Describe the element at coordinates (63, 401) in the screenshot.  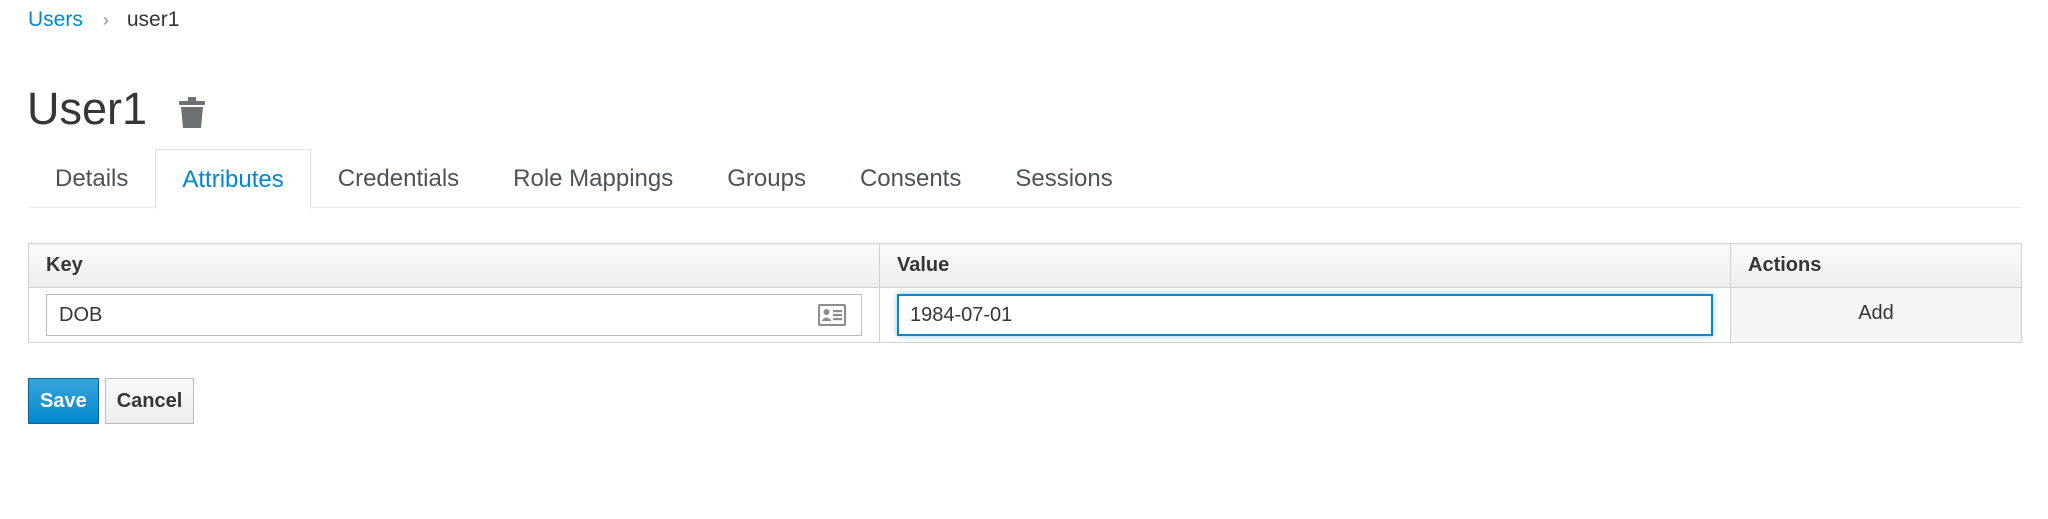
I see `save-button: Save` at that location.